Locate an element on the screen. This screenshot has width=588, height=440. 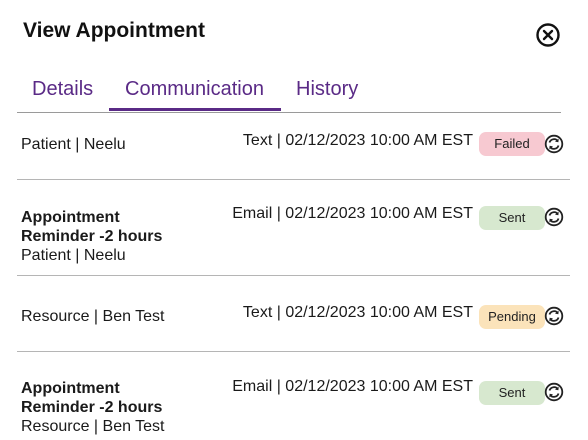
tab-details: Details is located at coordinates (62, 89).